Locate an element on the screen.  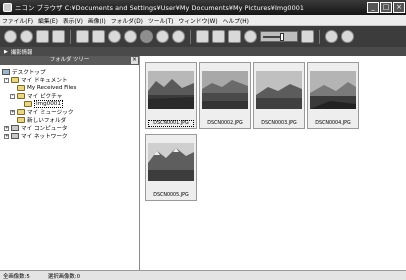
folder-tree-title: フォルダ ツリー is located at coordinates (69, 60).